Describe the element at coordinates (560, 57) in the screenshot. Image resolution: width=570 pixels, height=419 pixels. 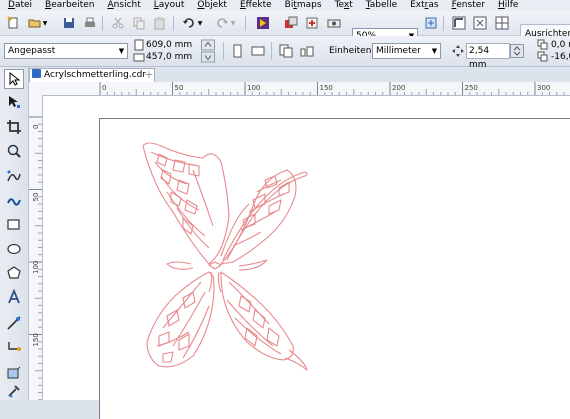
I see `duplicate-distance-y-value: -16,0` at that location.